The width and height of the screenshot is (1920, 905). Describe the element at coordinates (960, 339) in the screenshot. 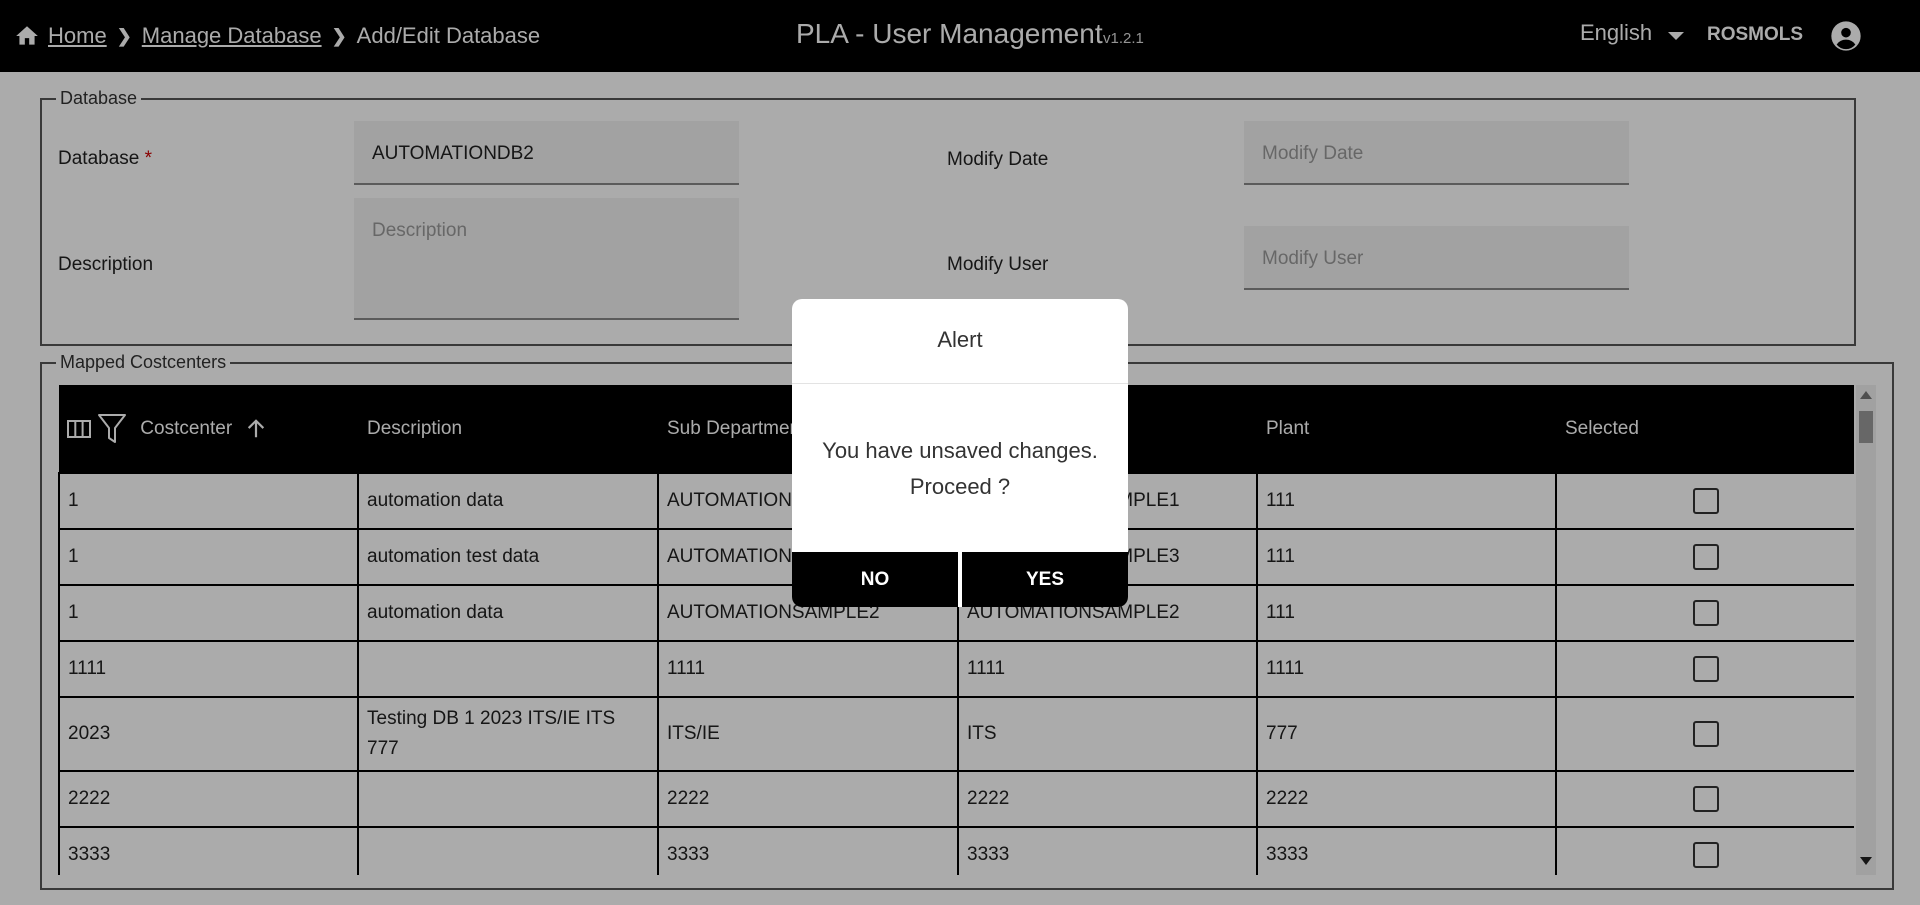

I see `dialog-title: Alert` at that location.